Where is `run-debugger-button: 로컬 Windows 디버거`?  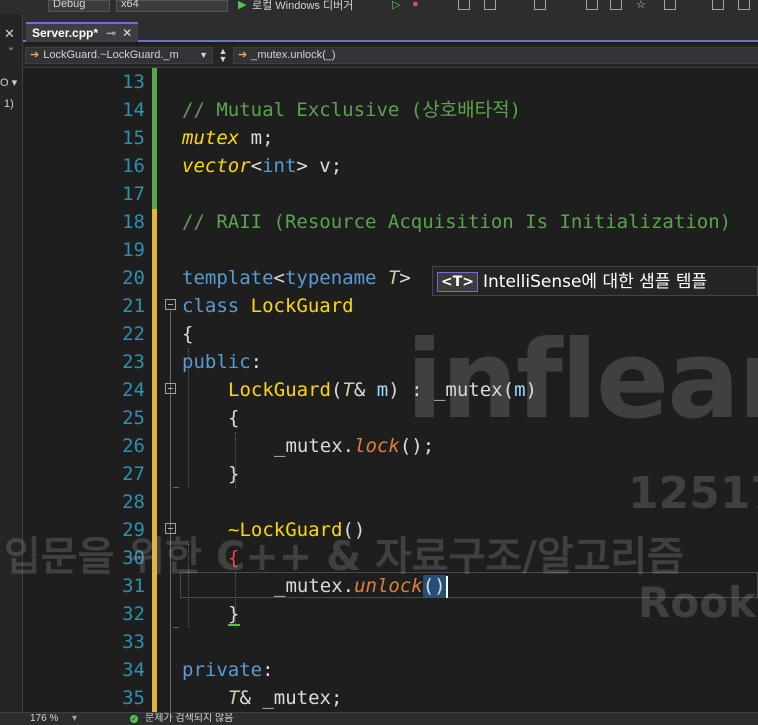
run-debugger-button: 로컬 Windows 디버거 is located at coordinates (302, 6).